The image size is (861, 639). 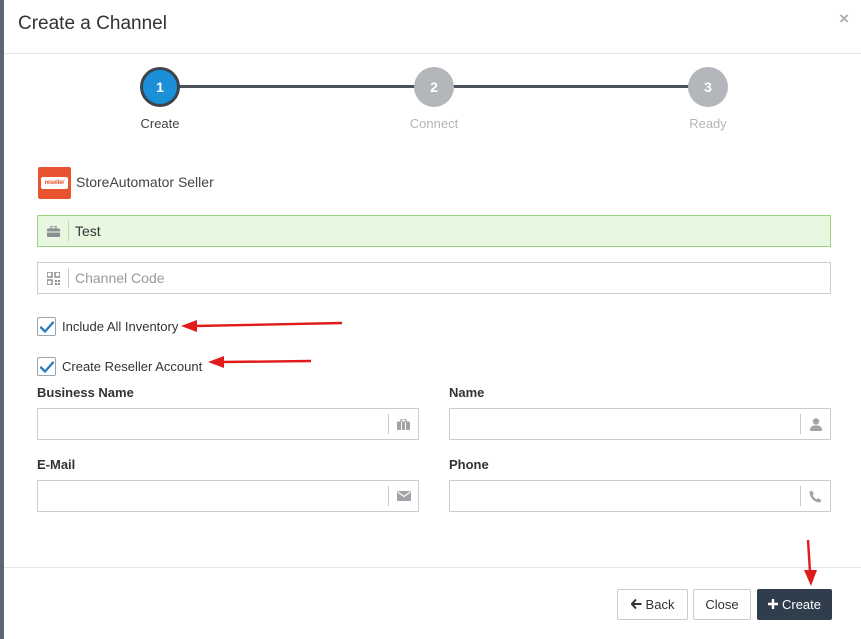 I want to click on channel-code-input, so click(x=449, y=278).